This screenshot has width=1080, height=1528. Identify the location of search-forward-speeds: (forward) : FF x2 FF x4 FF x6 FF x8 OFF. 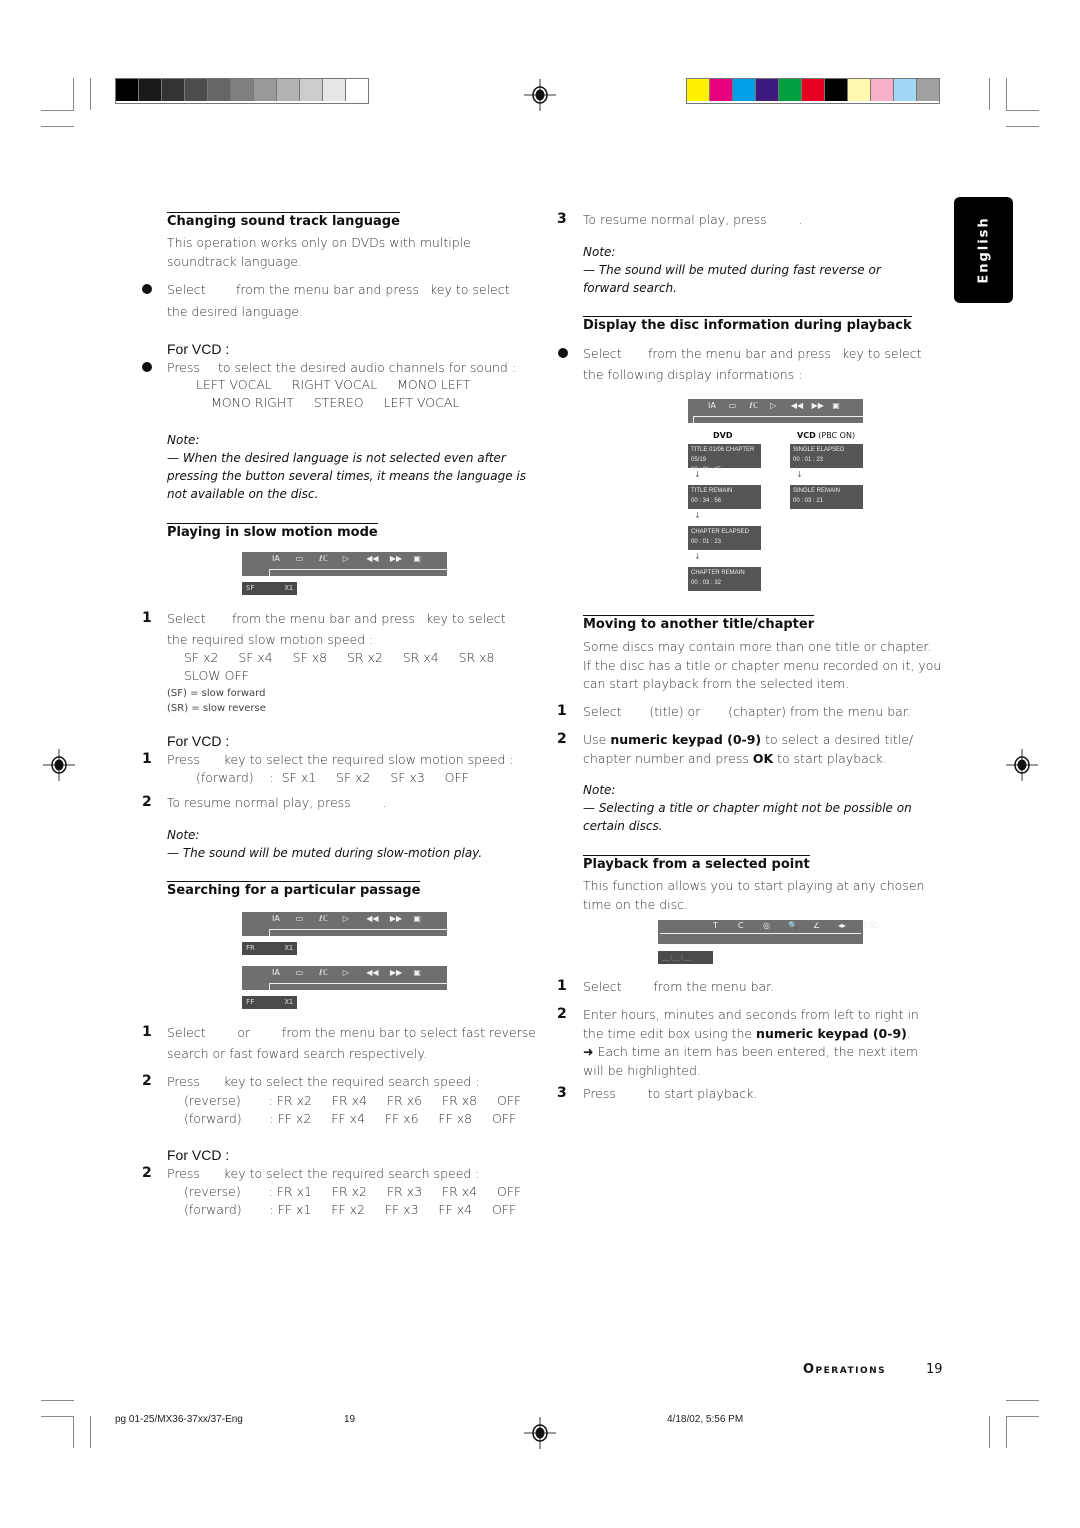
(350, 1118).